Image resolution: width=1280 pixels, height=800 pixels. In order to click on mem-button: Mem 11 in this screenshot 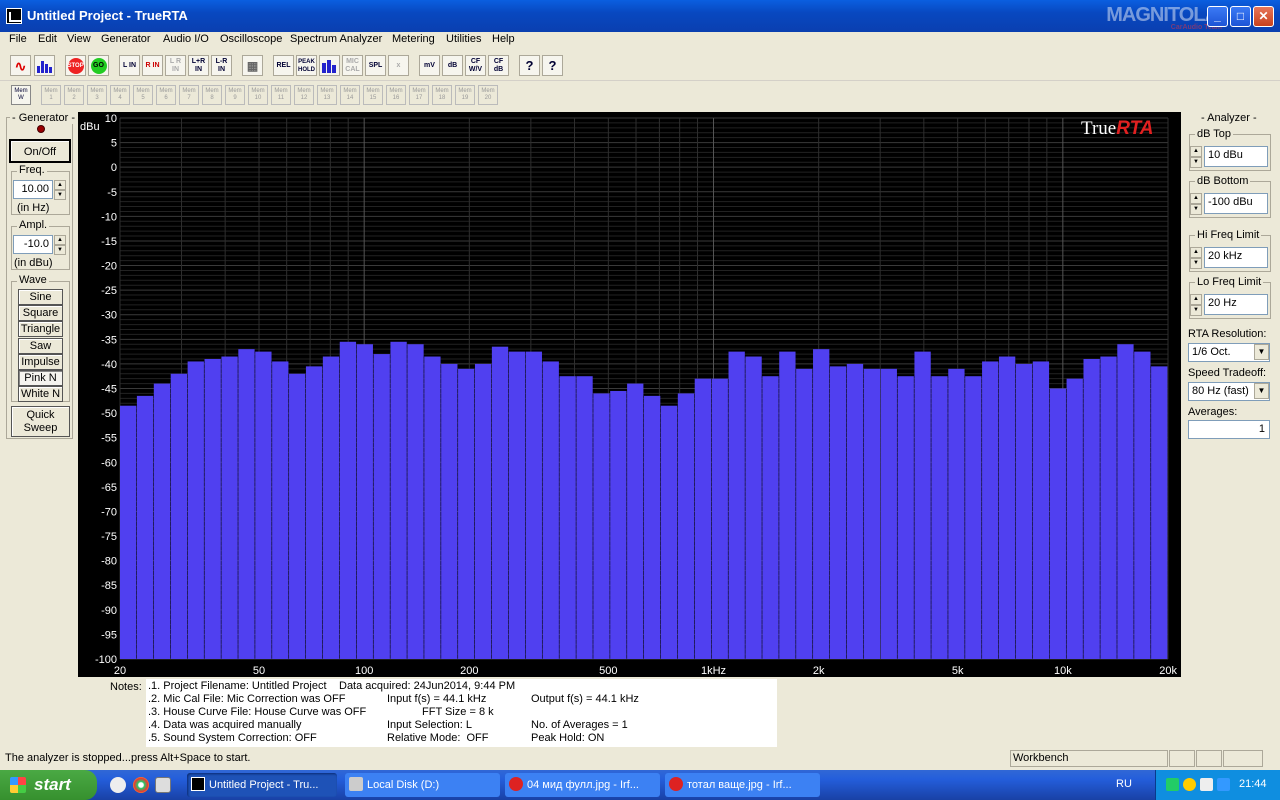, I will do `click(281, 95)`.